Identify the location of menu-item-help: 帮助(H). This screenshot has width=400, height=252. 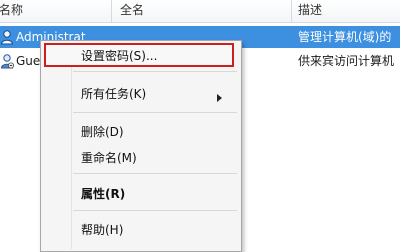
(102, 230).